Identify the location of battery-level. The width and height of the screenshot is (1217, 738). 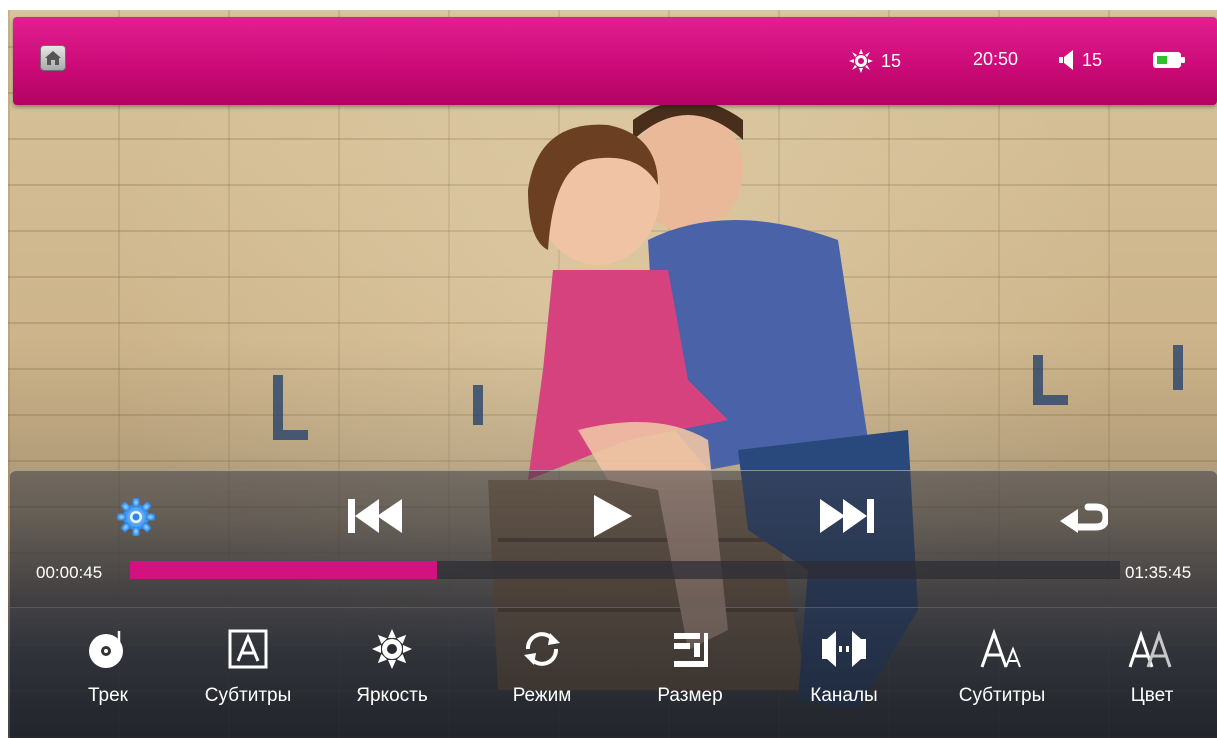
(1162, 60).